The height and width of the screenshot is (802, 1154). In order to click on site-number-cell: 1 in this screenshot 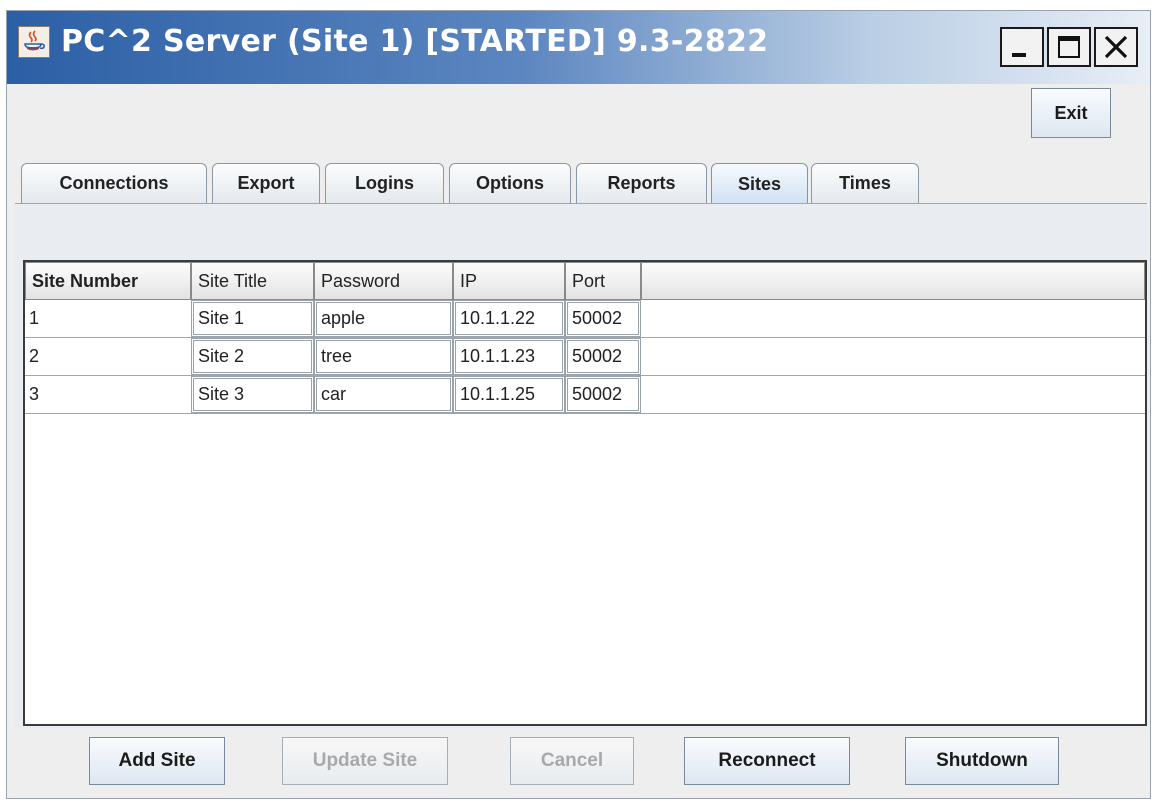, I will do `click(108, 318)`.